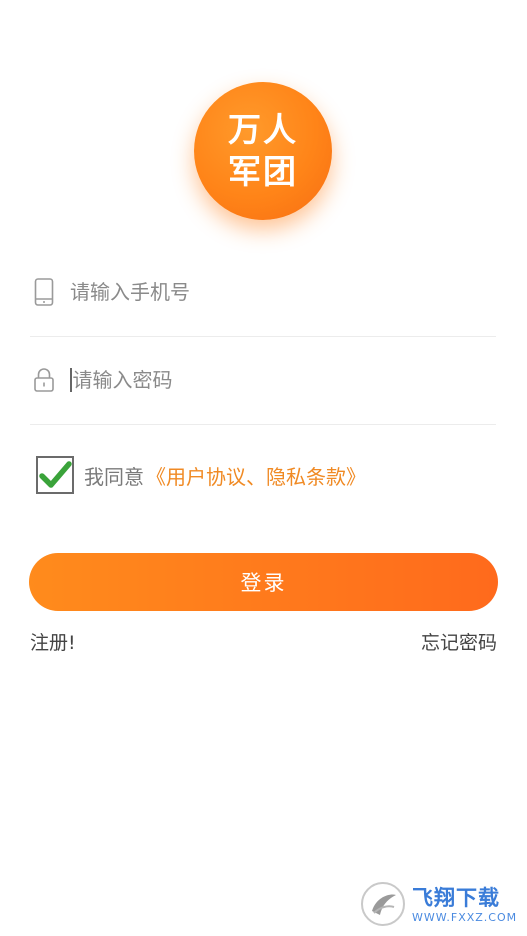  I want to click on password-input, so click(262, 380).